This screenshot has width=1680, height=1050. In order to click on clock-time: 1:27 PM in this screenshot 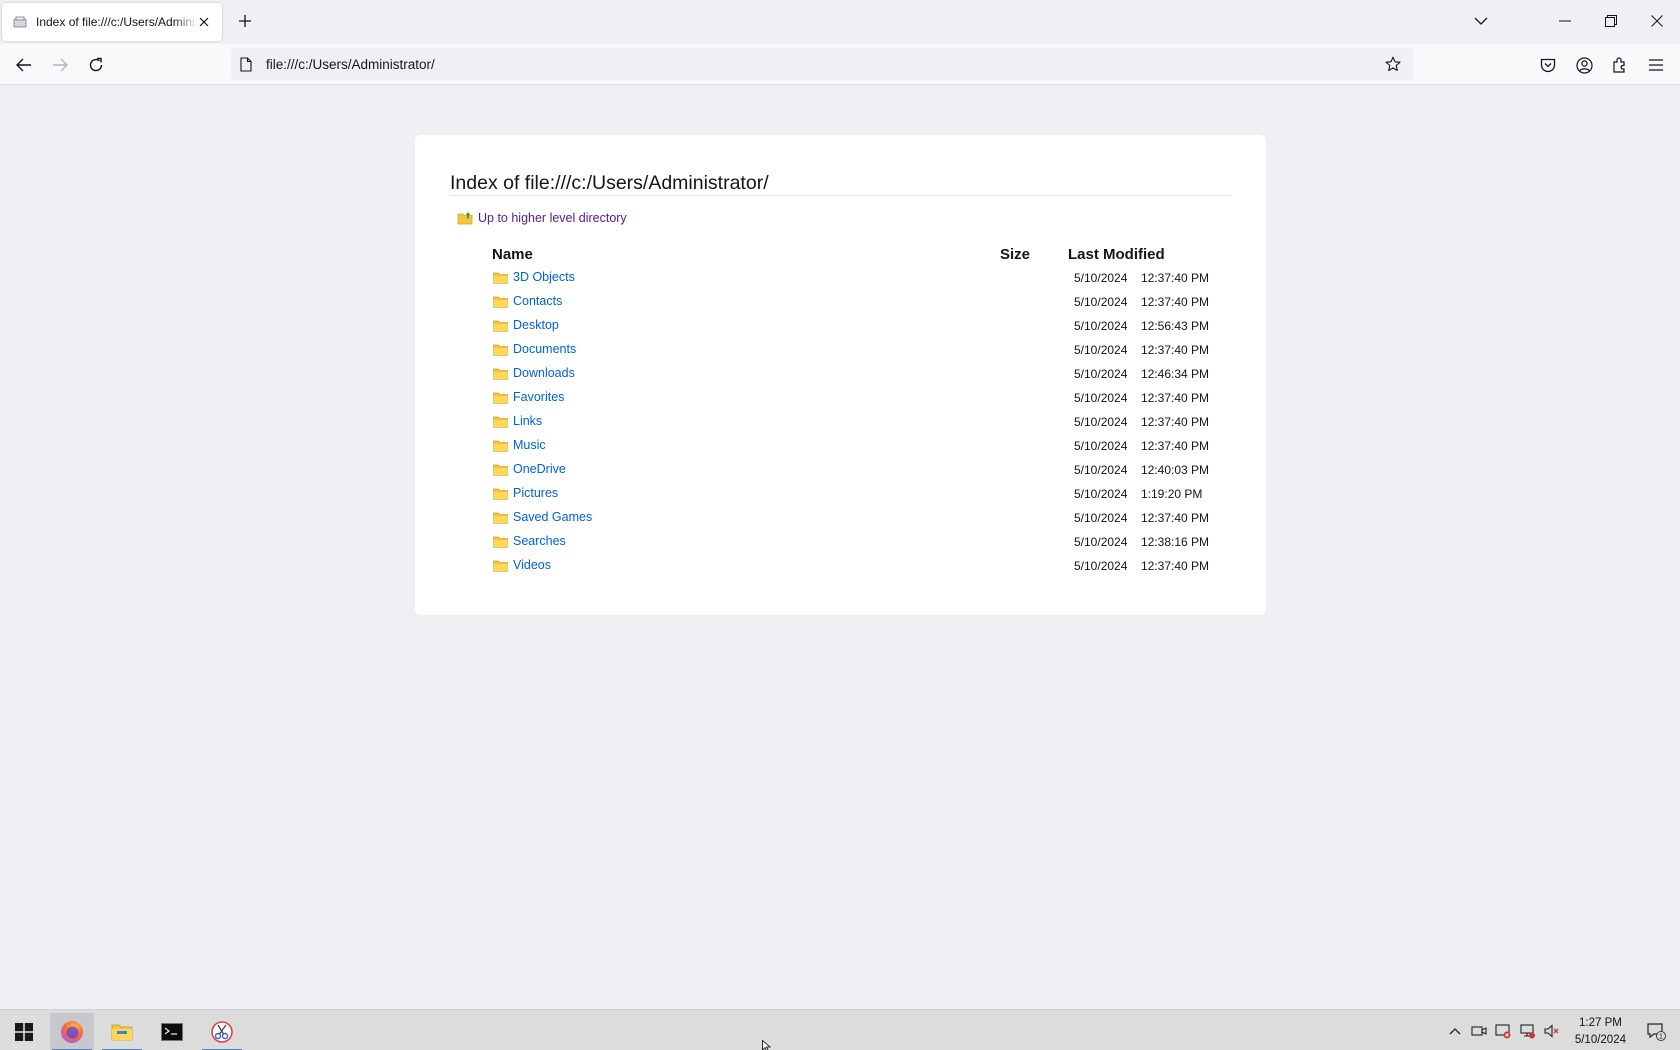, I will do `click(1600, 1023)`.